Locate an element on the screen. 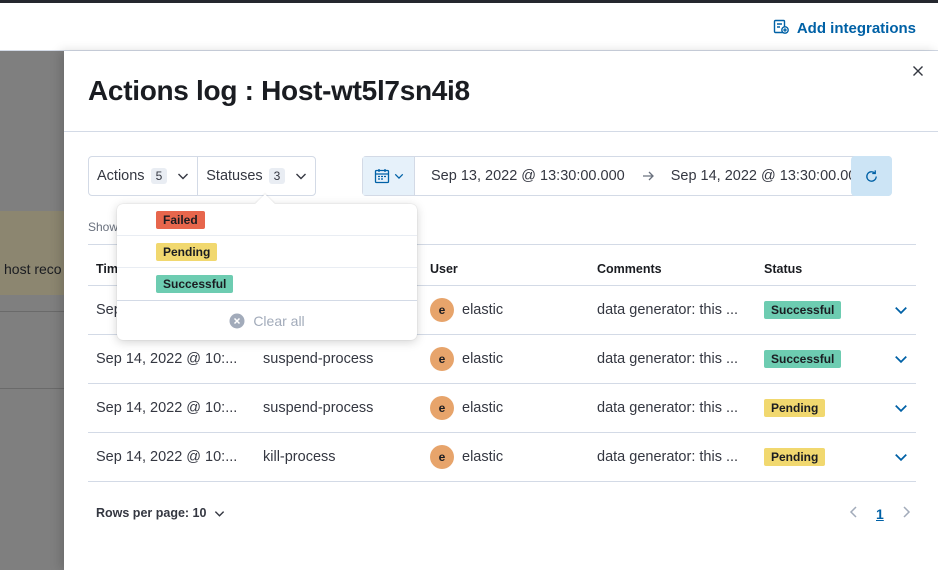 This screenshot has height=570, width=938. add-integrations-label: Add integrations is located at coordinates (856, 28).